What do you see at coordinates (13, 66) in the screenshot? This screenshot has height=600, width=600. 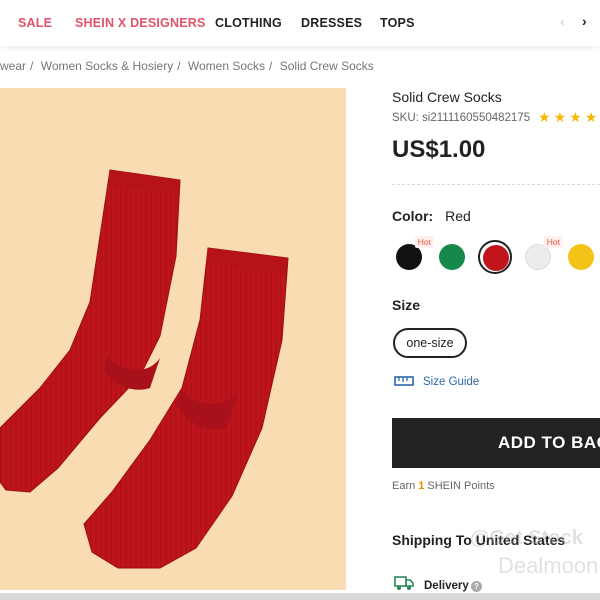 I see `breadcrumb-item: wear` at bounding box center [13, 66].